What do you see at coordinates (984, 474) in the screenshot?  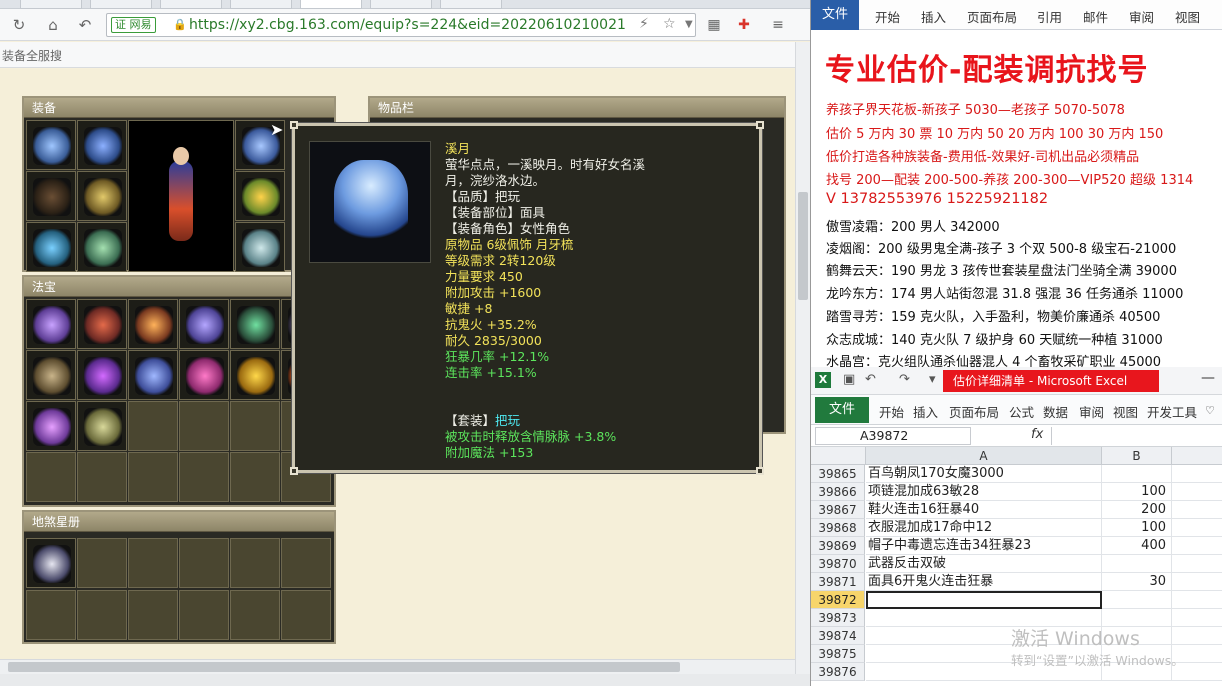 I see `cell-a: 百鸟朝凤170女魔3000` at bounding box center [984, 474].